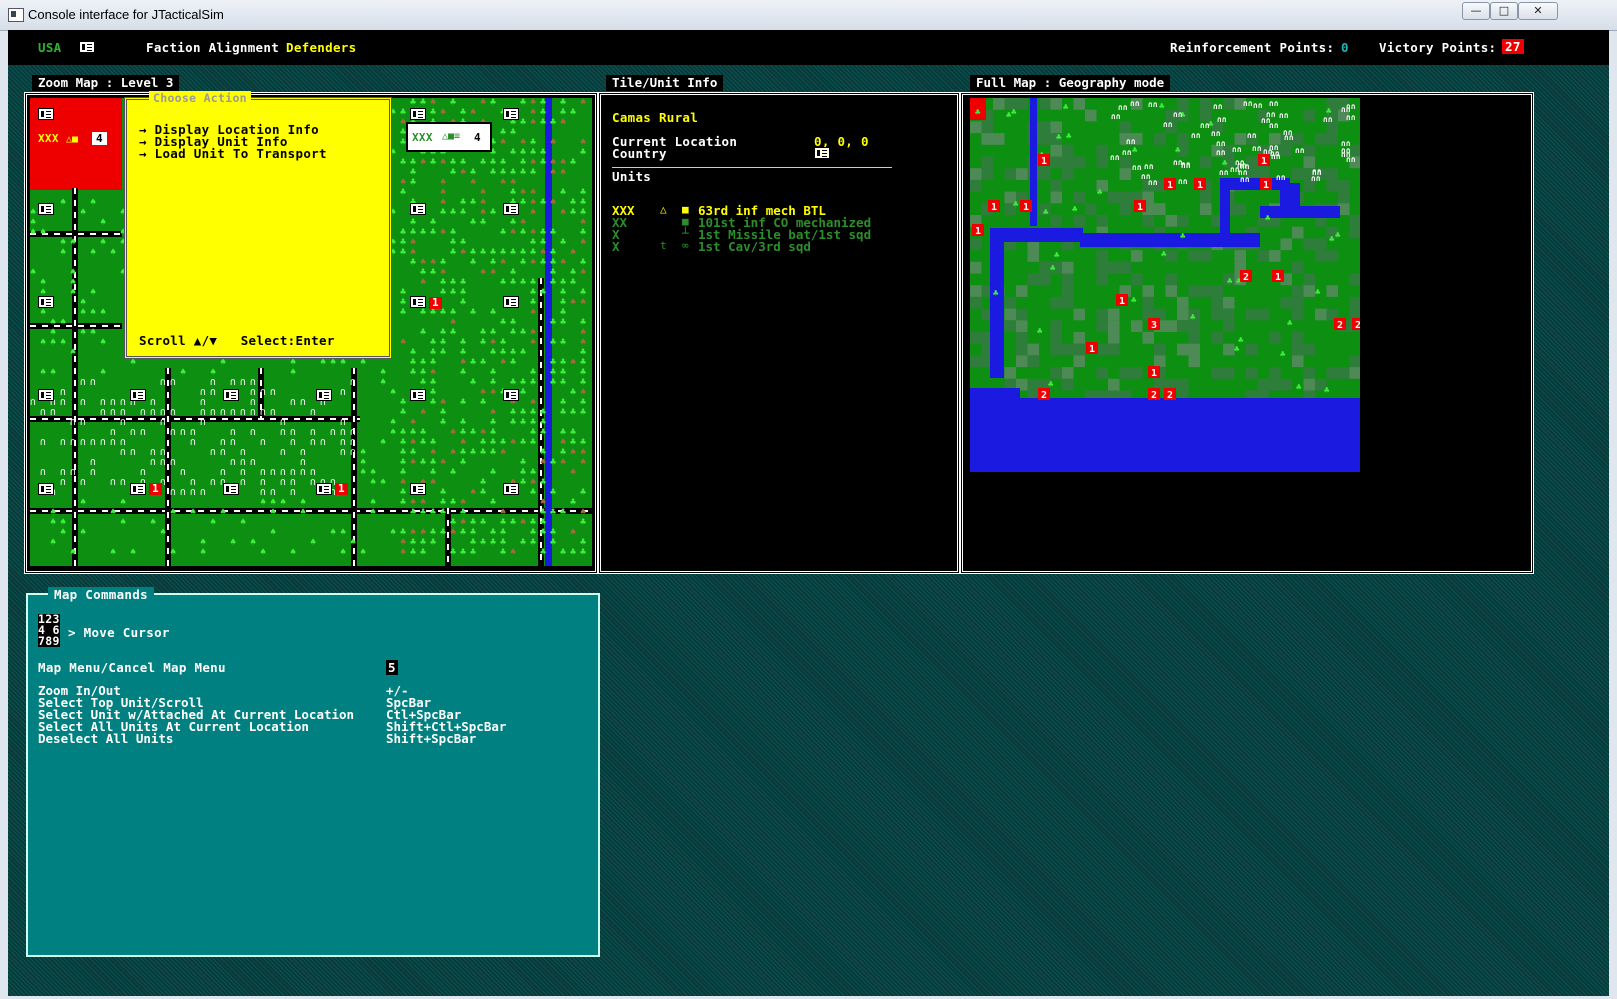 Image resolution: width=1617 pixels, height=999 pixels. Describe the element at coordinates (1040, 235) in the screenshot. I see `river` at that location.